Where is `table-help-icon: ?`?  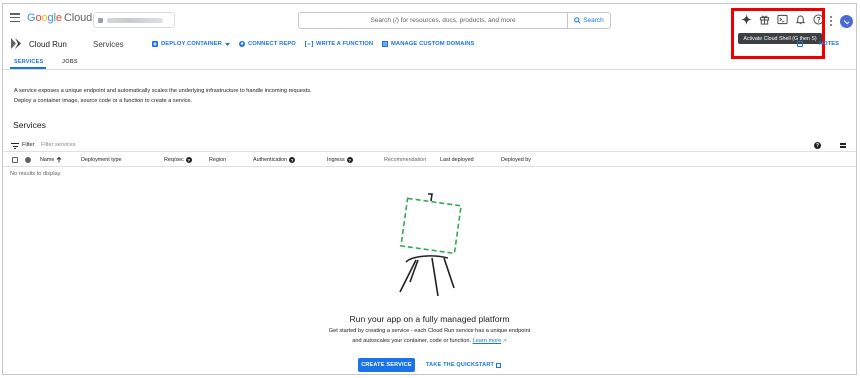
table-help-icon: ? is located at coordinates (817, 145).